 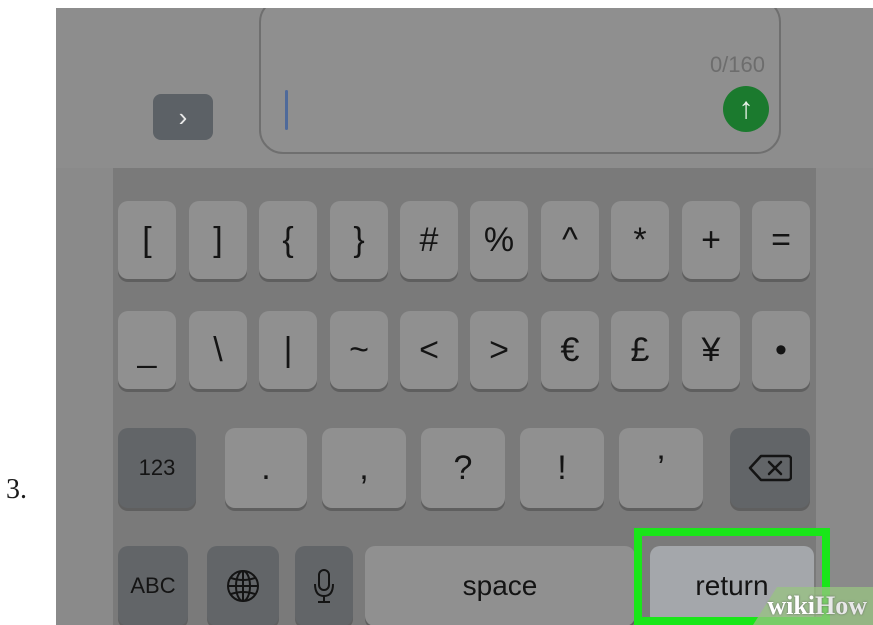 What do you see at coordinates (737, 64) in the screenshot?
I see `character-count: 0/160` at bounding box center [737, 64].